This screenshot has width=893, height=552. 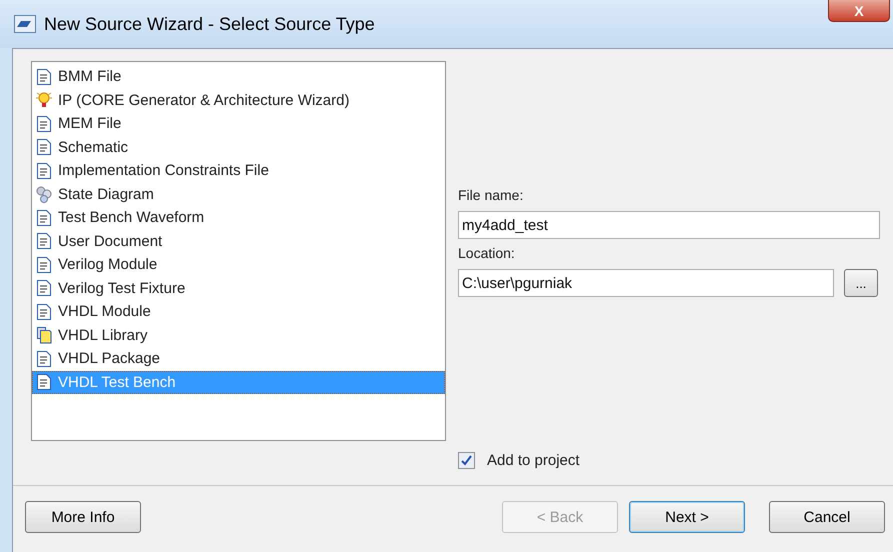 What do you see at coordinates (238, 76) in the screenshot?
I see `list-item: BMM File` at bounding box center [238, 76].